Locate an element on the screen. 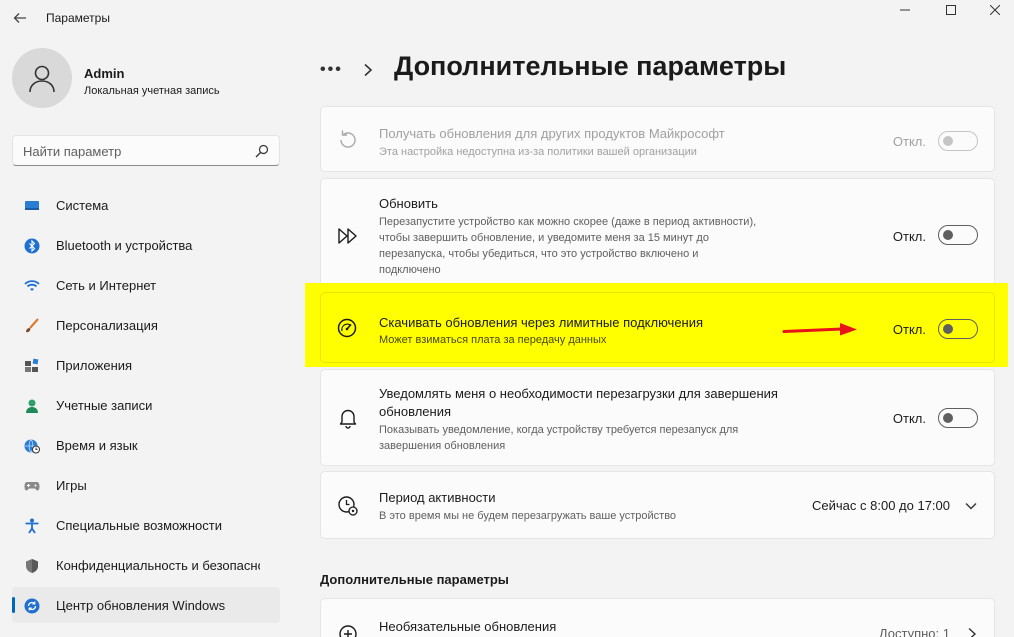 The image size is (1014, 637). sidebar-item-label: Приложения is located at coordinates (94, 365).